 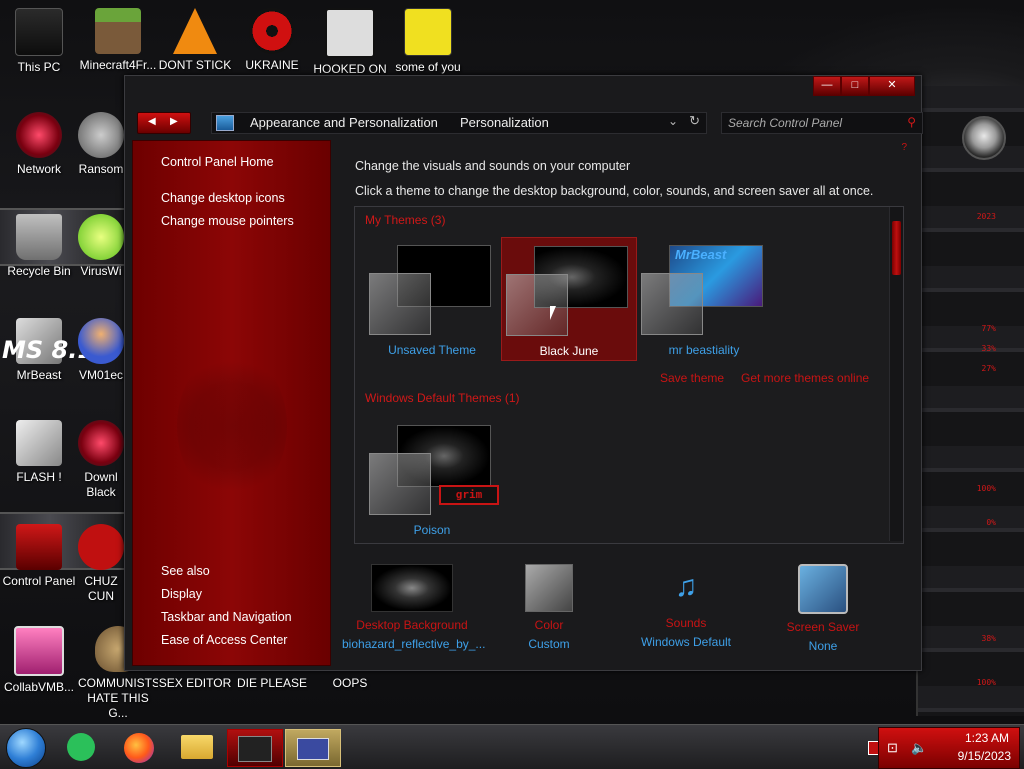 I want to click on desktop-icon-dont-stick: DONT STICK, so click(x=195, y=40).